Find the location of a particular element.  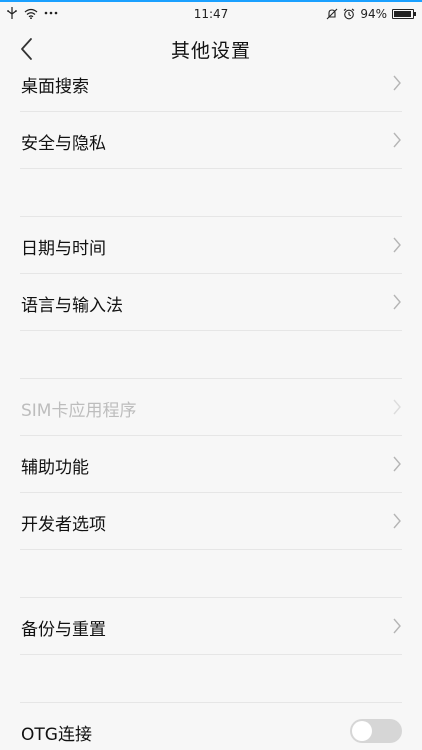

battery-percent: 94% is located at coordinates (373, 14).